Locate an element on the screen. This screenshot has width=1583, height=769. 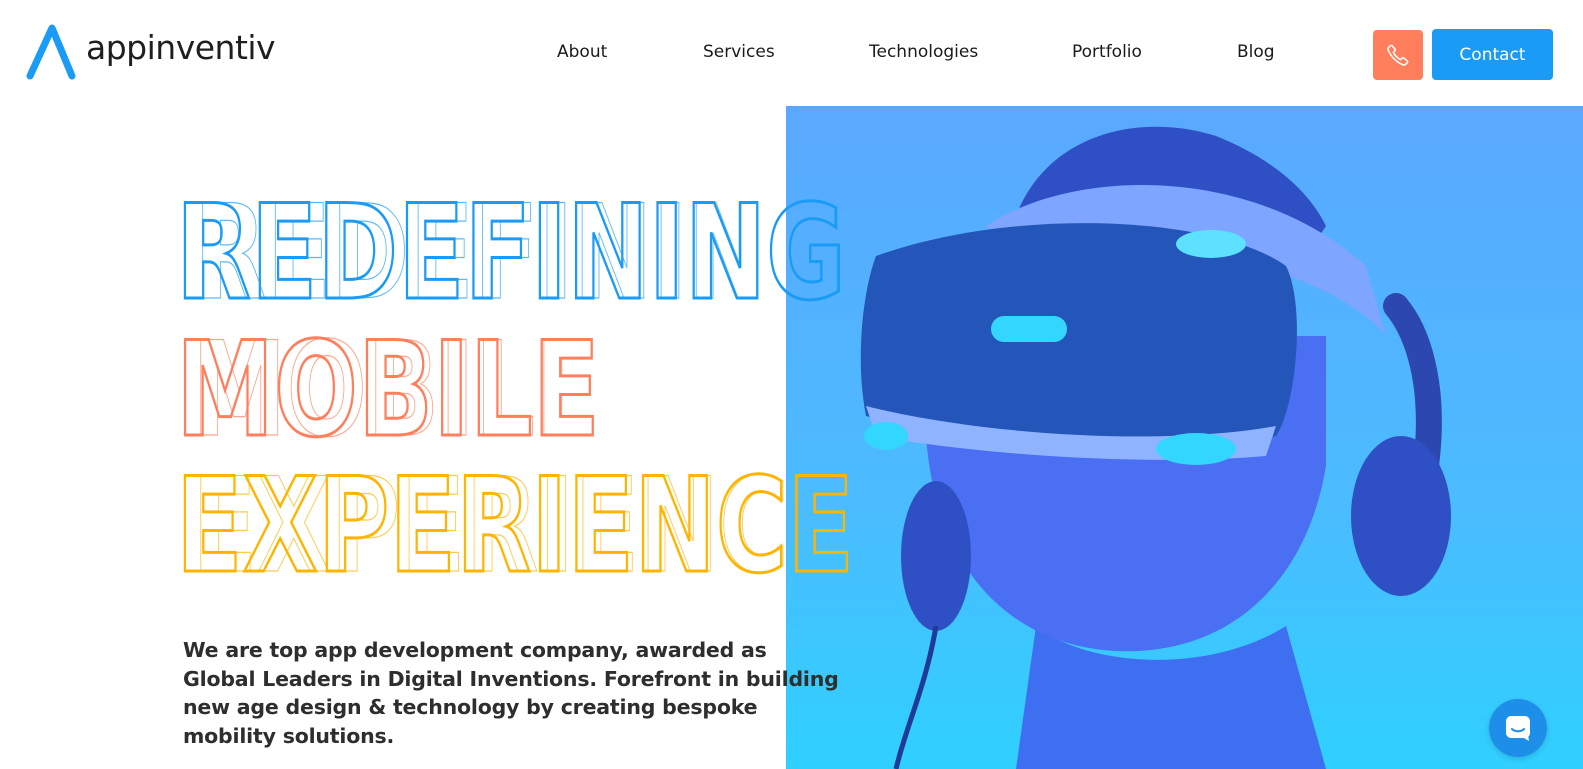
chat-icon is located at coordinates (1518, 728).